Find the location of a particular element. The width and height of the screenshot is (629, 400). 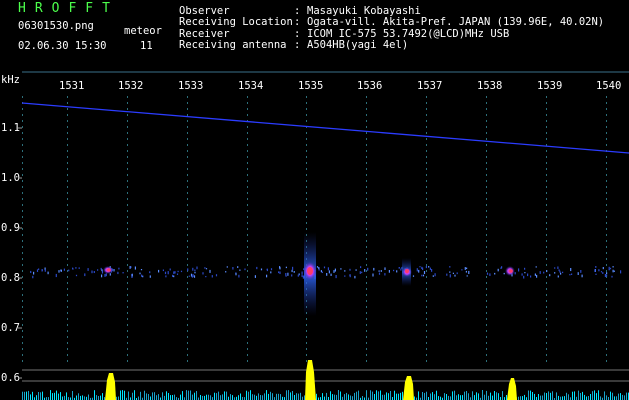

noise-band is located at coordinates (326, 272).